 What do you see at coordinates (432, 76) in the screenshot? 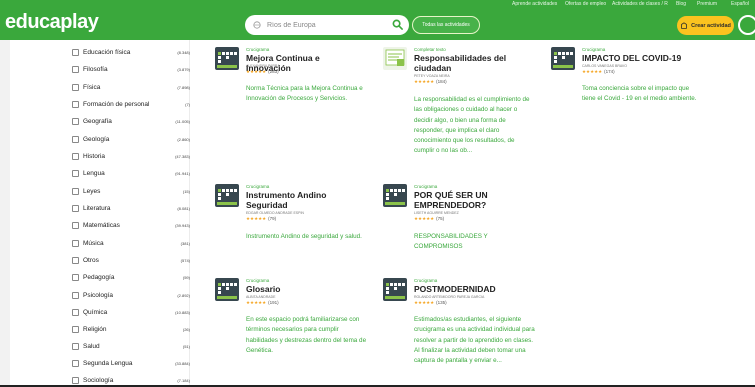
I see `activity-author: PETEY VOAZA NEIRA` at bounding box center [432, 76].